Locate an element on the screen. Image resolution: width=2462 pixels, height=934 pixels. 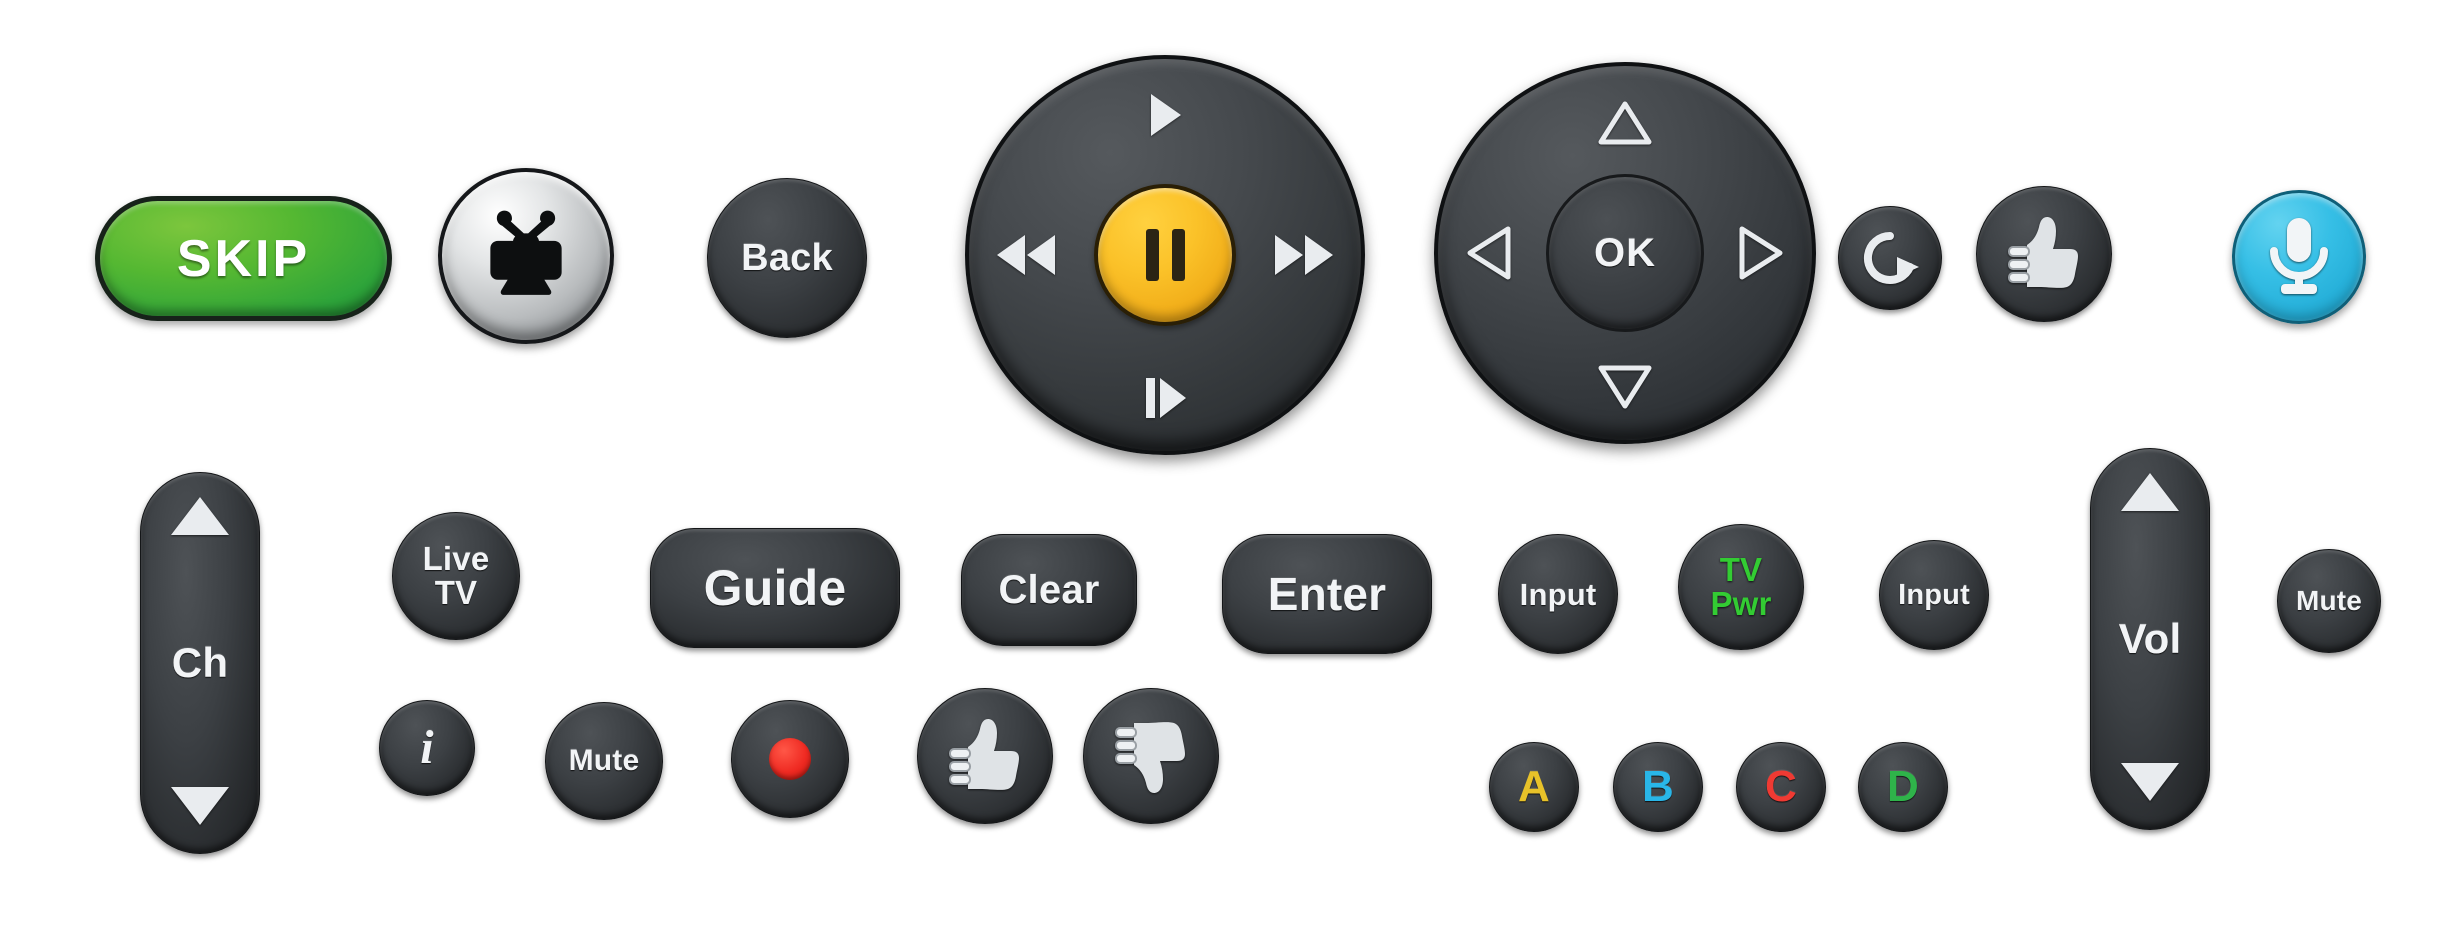
guide-button: Guide is located at coordinates (775, 588).